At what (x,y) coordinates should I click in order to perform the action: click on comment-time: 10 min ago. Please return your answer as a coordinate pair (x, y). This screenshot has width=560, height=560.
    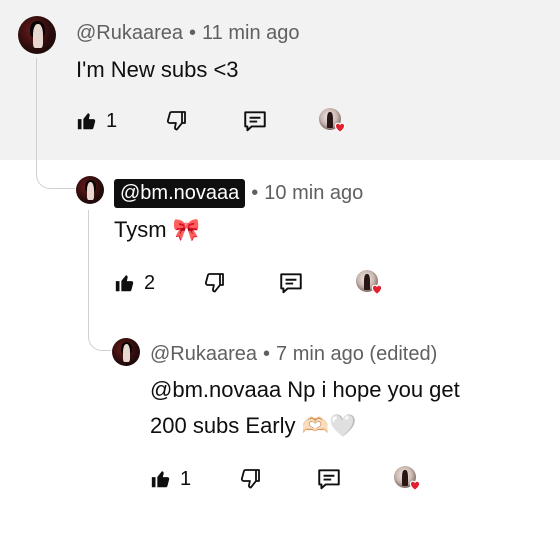
    Looking at the image, I should click on (314, 193).